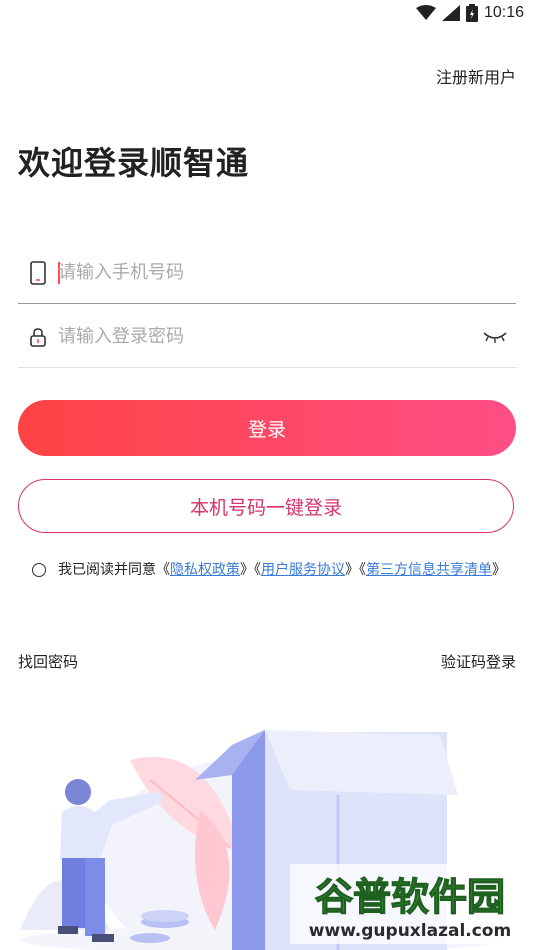  What do you see at coordinates (429, 570) in the screenshot?
I see `third-party-list-link: 第三方信息共享清单` at bounding box center [429, 570].